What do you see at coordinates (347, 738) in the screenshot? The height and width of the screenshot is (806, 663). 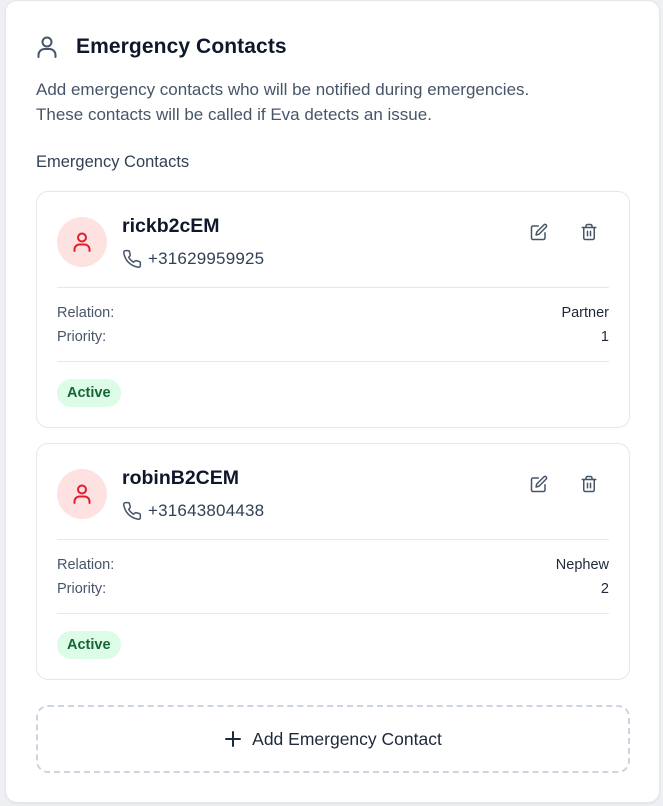 I see `add-button-label: Add Emergency Contact` at bounding box center [347, 738].